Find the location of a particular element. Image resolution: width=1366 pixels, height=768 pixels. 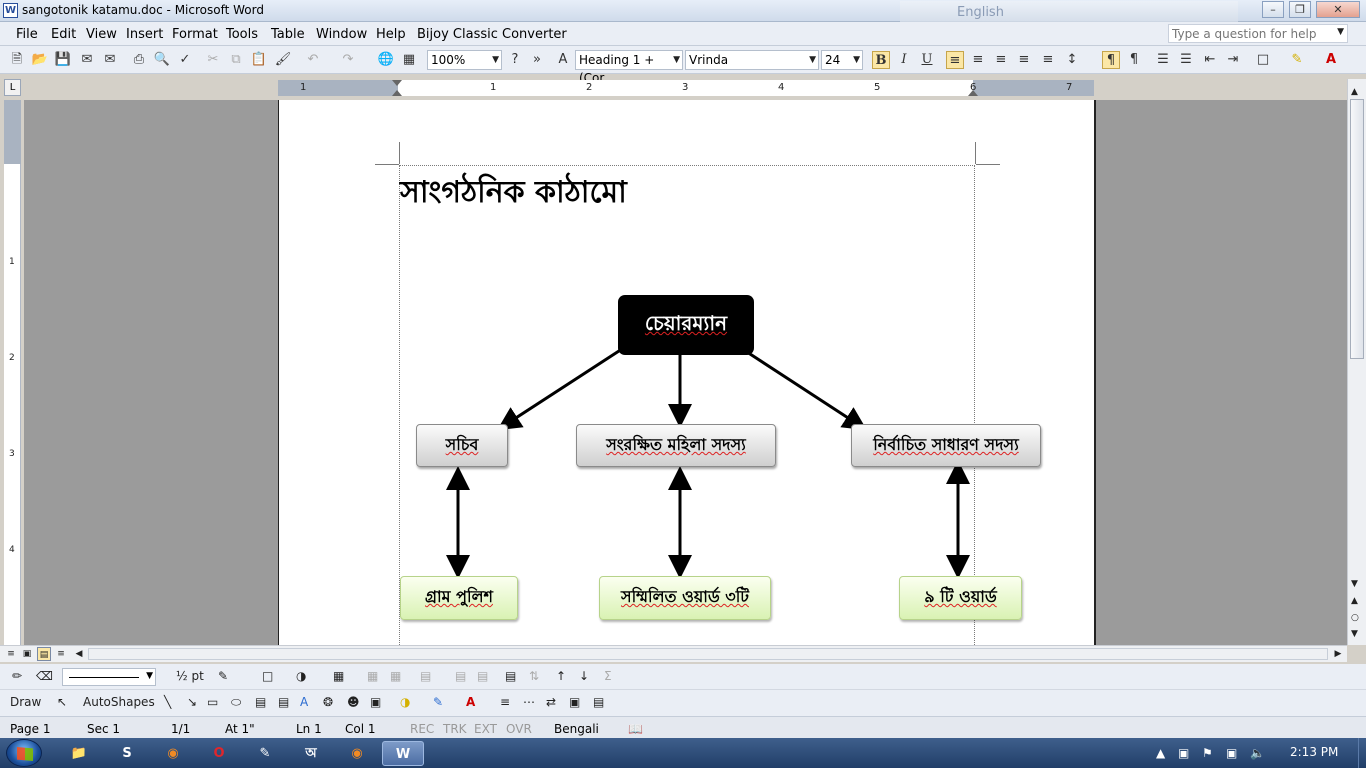

arrow-tool-icon: ↘ is located at coordinates (192, 702).